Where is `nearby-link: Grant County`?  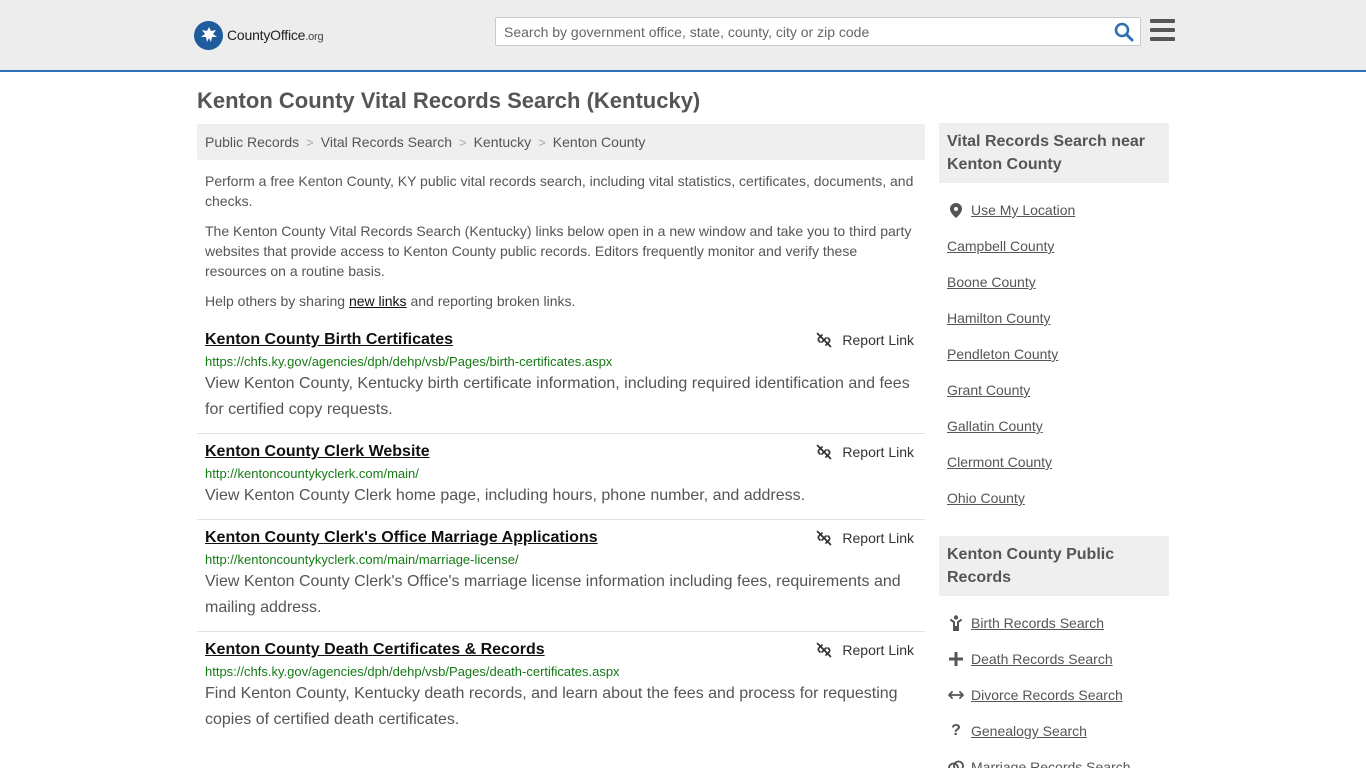
nearby-link: Grant County is located at coordinates (988, 390).